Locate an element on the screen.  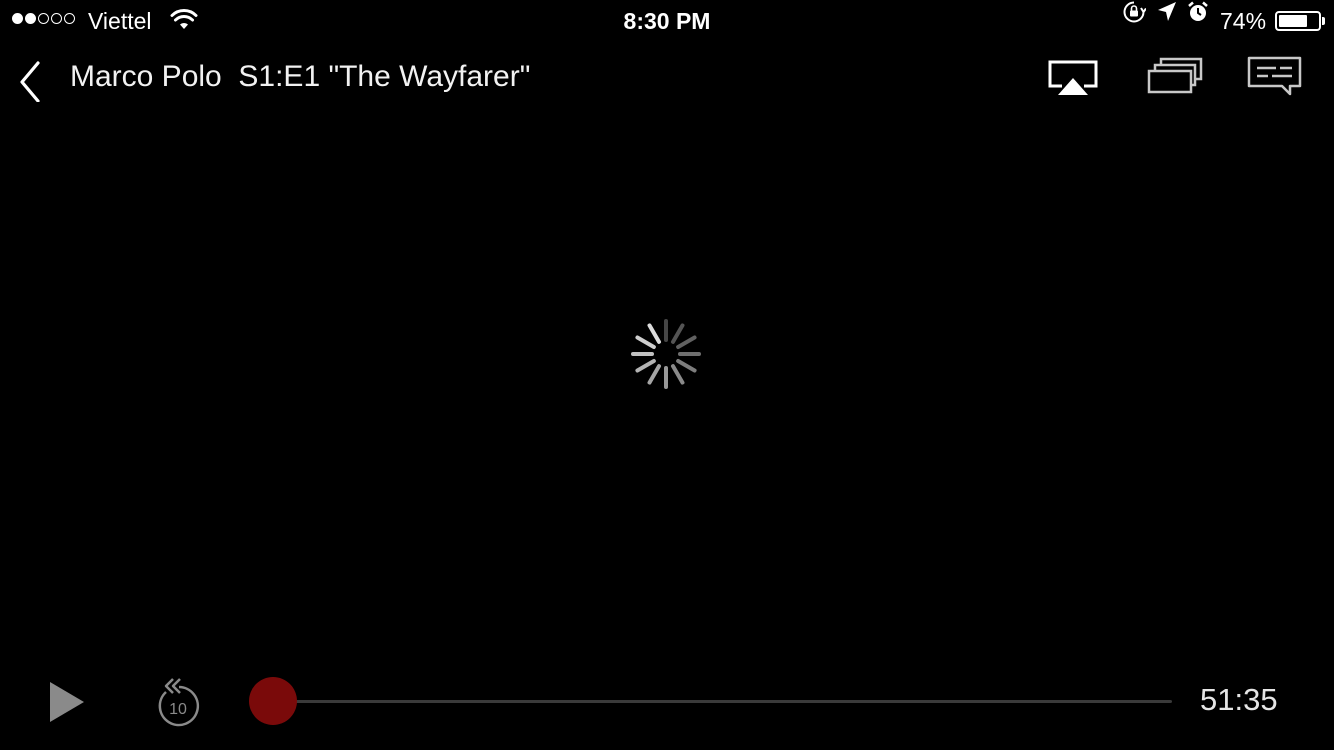
rewind-10-icon: 10 is located at coordinates (179, 702).